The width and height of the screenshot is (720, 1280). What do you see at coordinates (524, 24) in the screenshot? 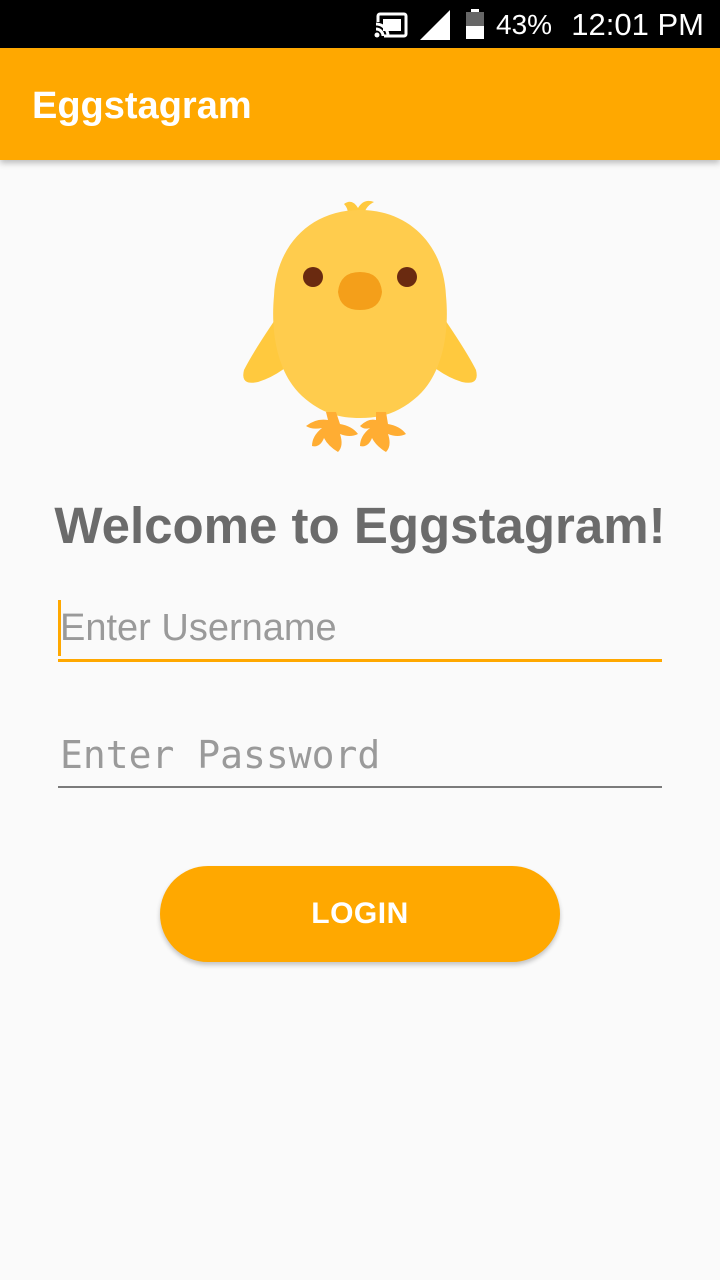
I see `battery-percent: 43%` at bounding box center [524, 24].